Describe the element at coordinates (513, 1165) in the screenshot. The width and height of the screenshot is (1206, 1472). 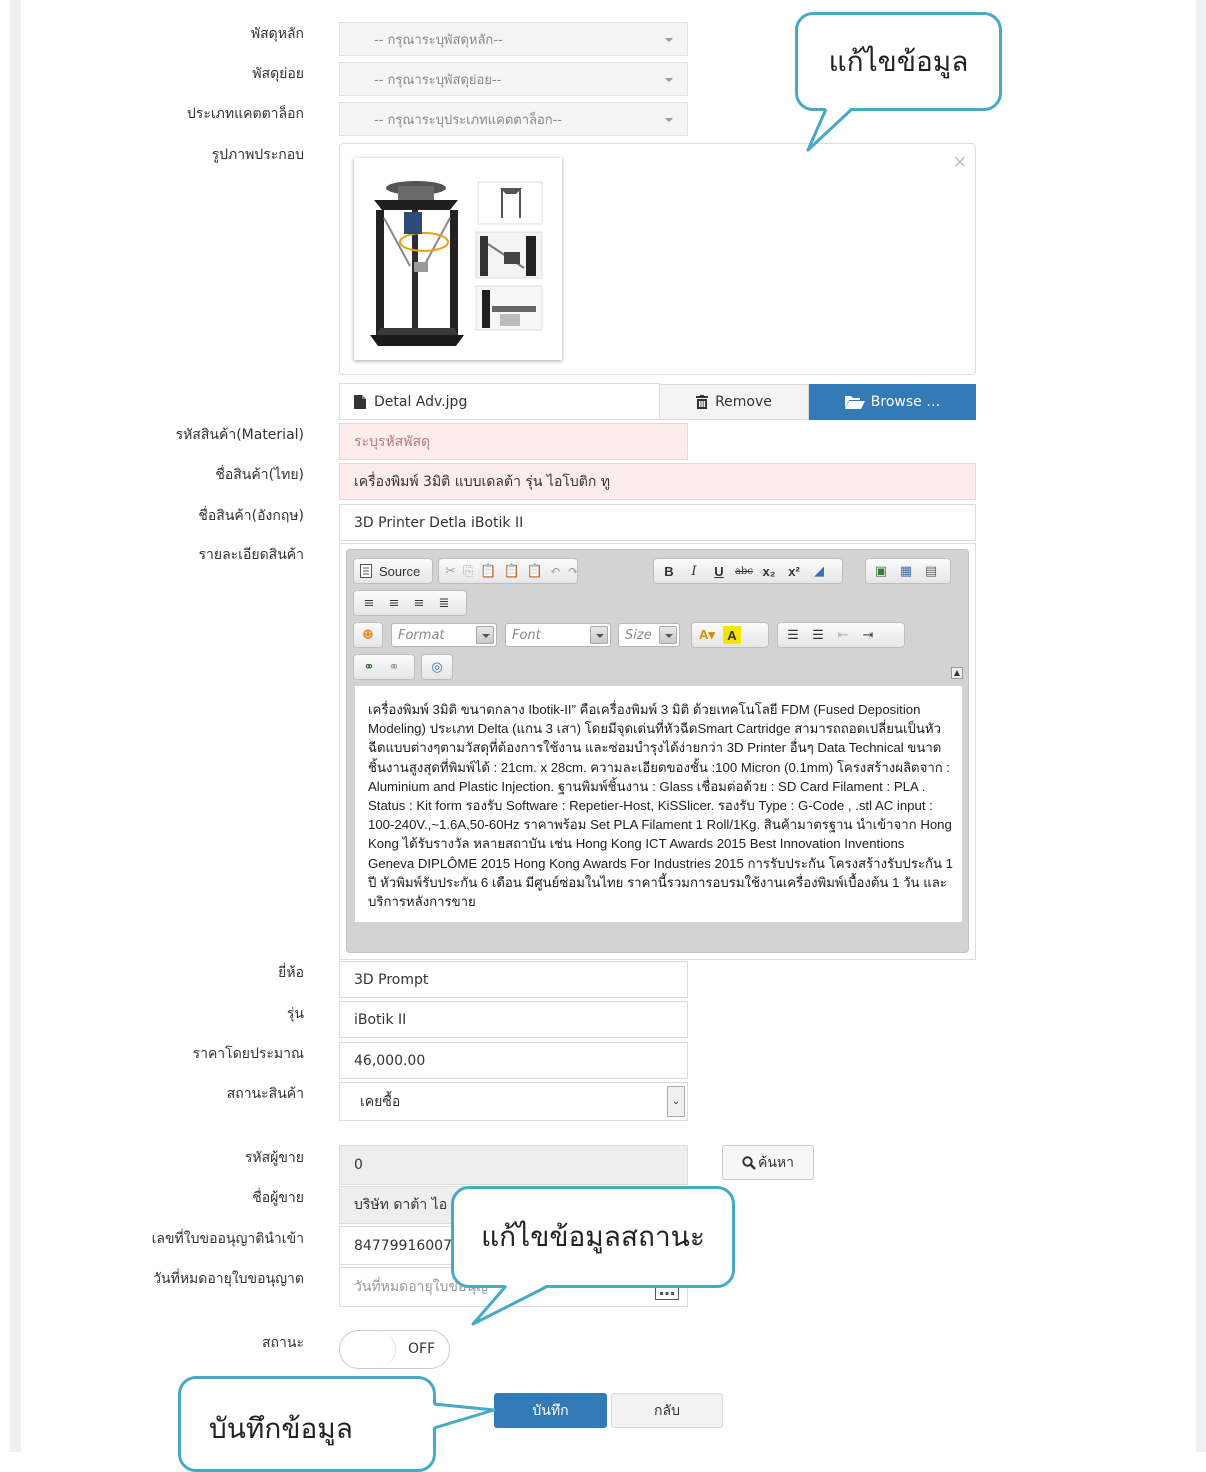
I see `seller-code-input: 0` at that location.